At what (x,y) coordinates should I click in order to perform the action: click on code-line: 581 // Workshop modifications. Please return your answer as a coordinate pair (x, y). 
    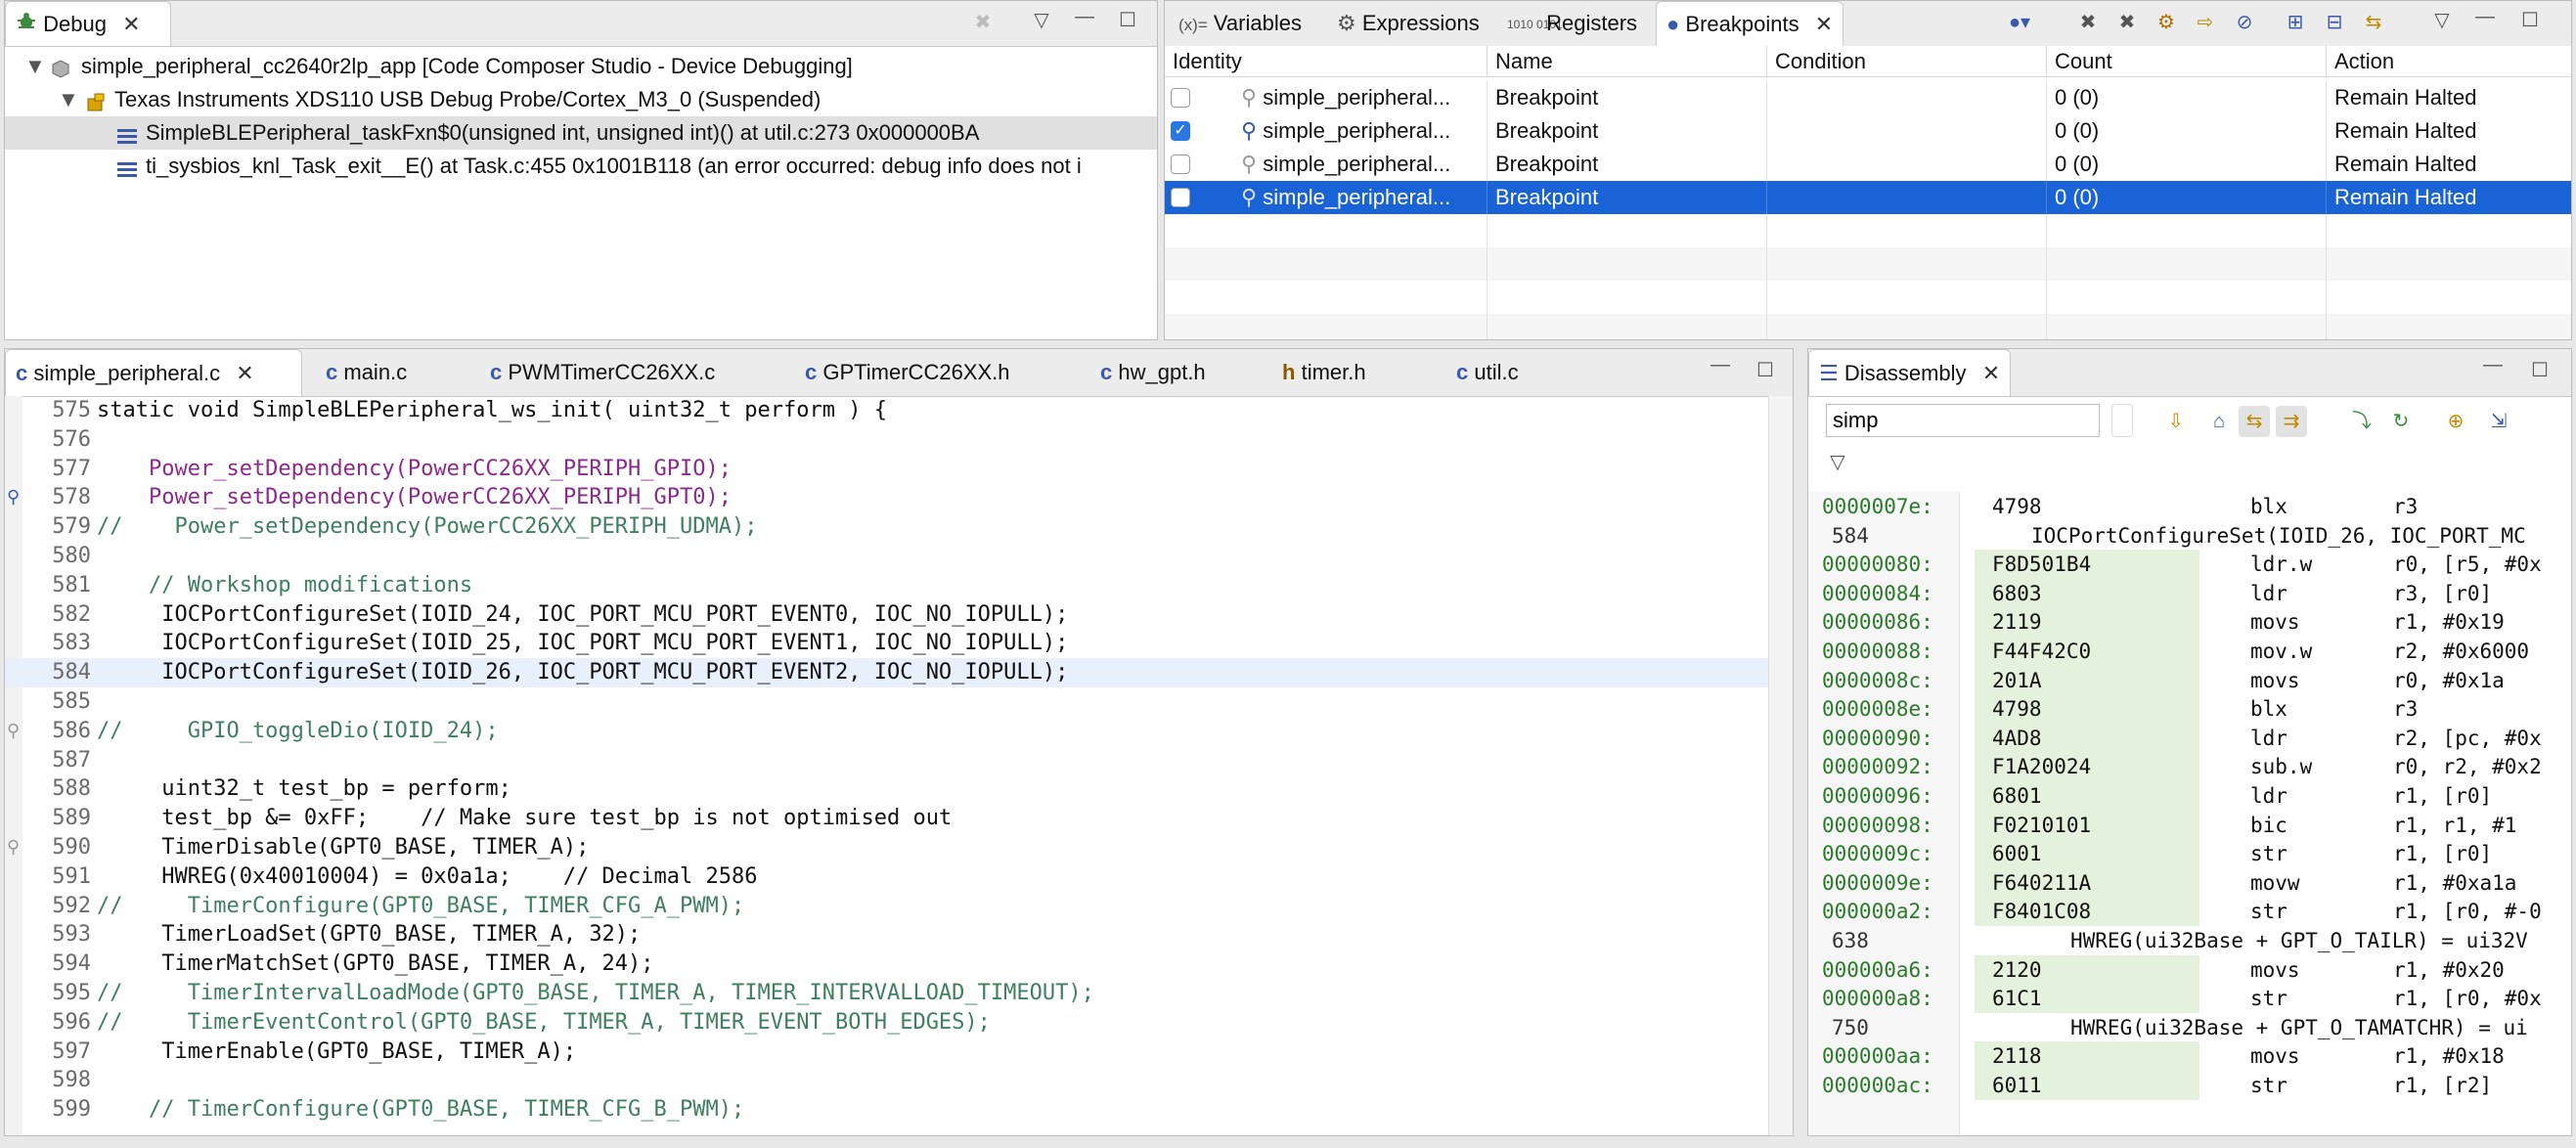
    Looking at the image, I should click on (887, 585).